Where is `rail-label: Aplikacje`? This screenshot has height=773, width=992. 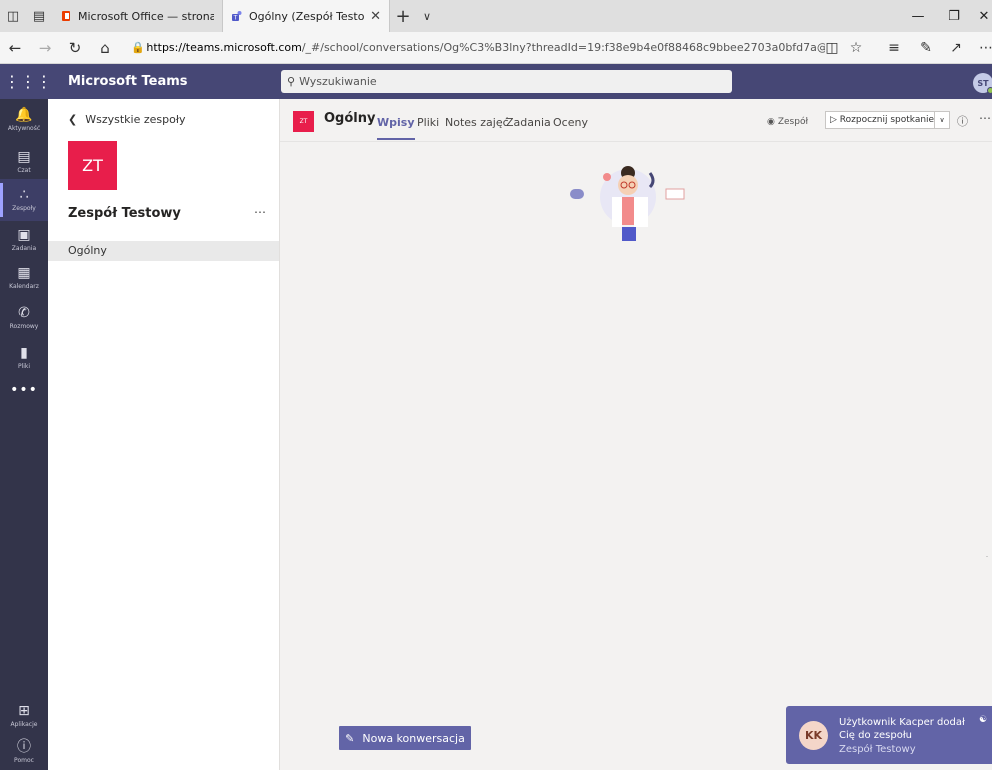 rail-label: Aplikacje is located at coordinates (24, 724).